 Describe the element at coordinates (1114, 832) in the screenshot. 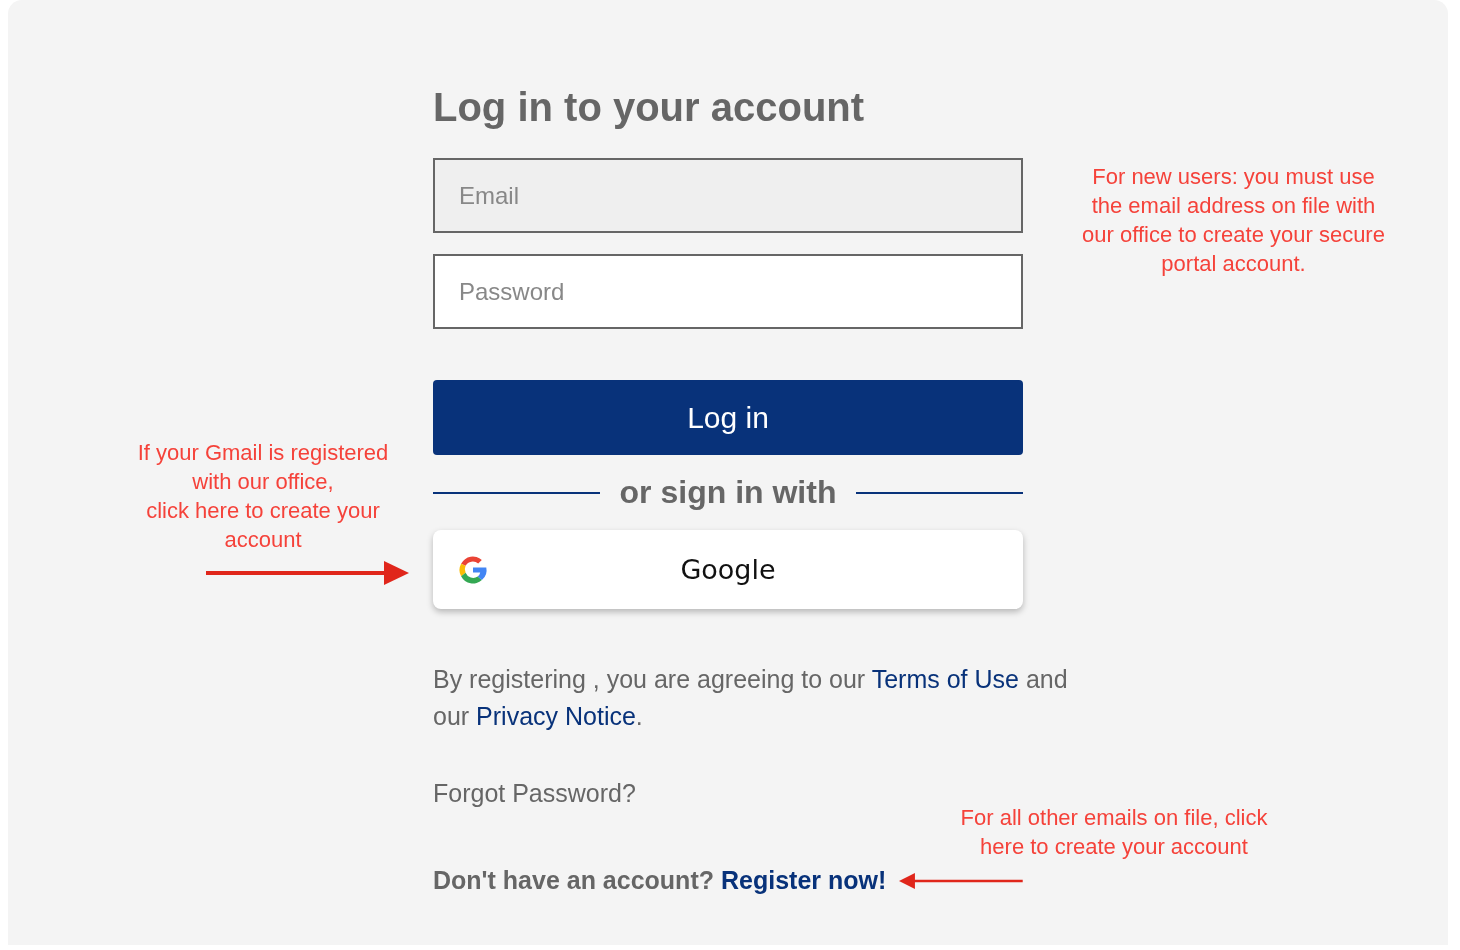

I see `annotation-note: For all other emails on file, click here to create your account` at that location.